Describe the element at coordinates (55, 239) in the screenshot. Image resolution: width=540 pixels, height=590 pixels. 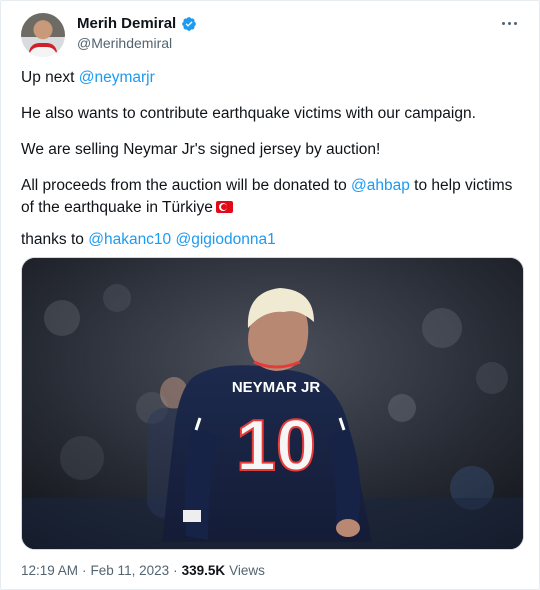
I see `text-segment: thanks to` at that location.